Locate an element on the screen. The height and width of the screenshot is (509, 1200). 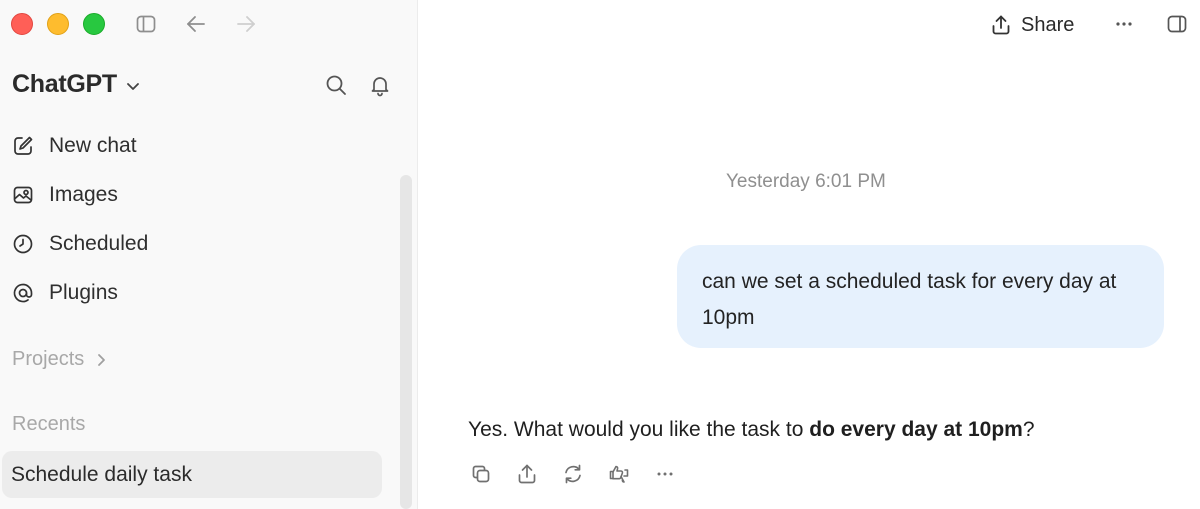
bell-icon is located at coordinates (380, 85).